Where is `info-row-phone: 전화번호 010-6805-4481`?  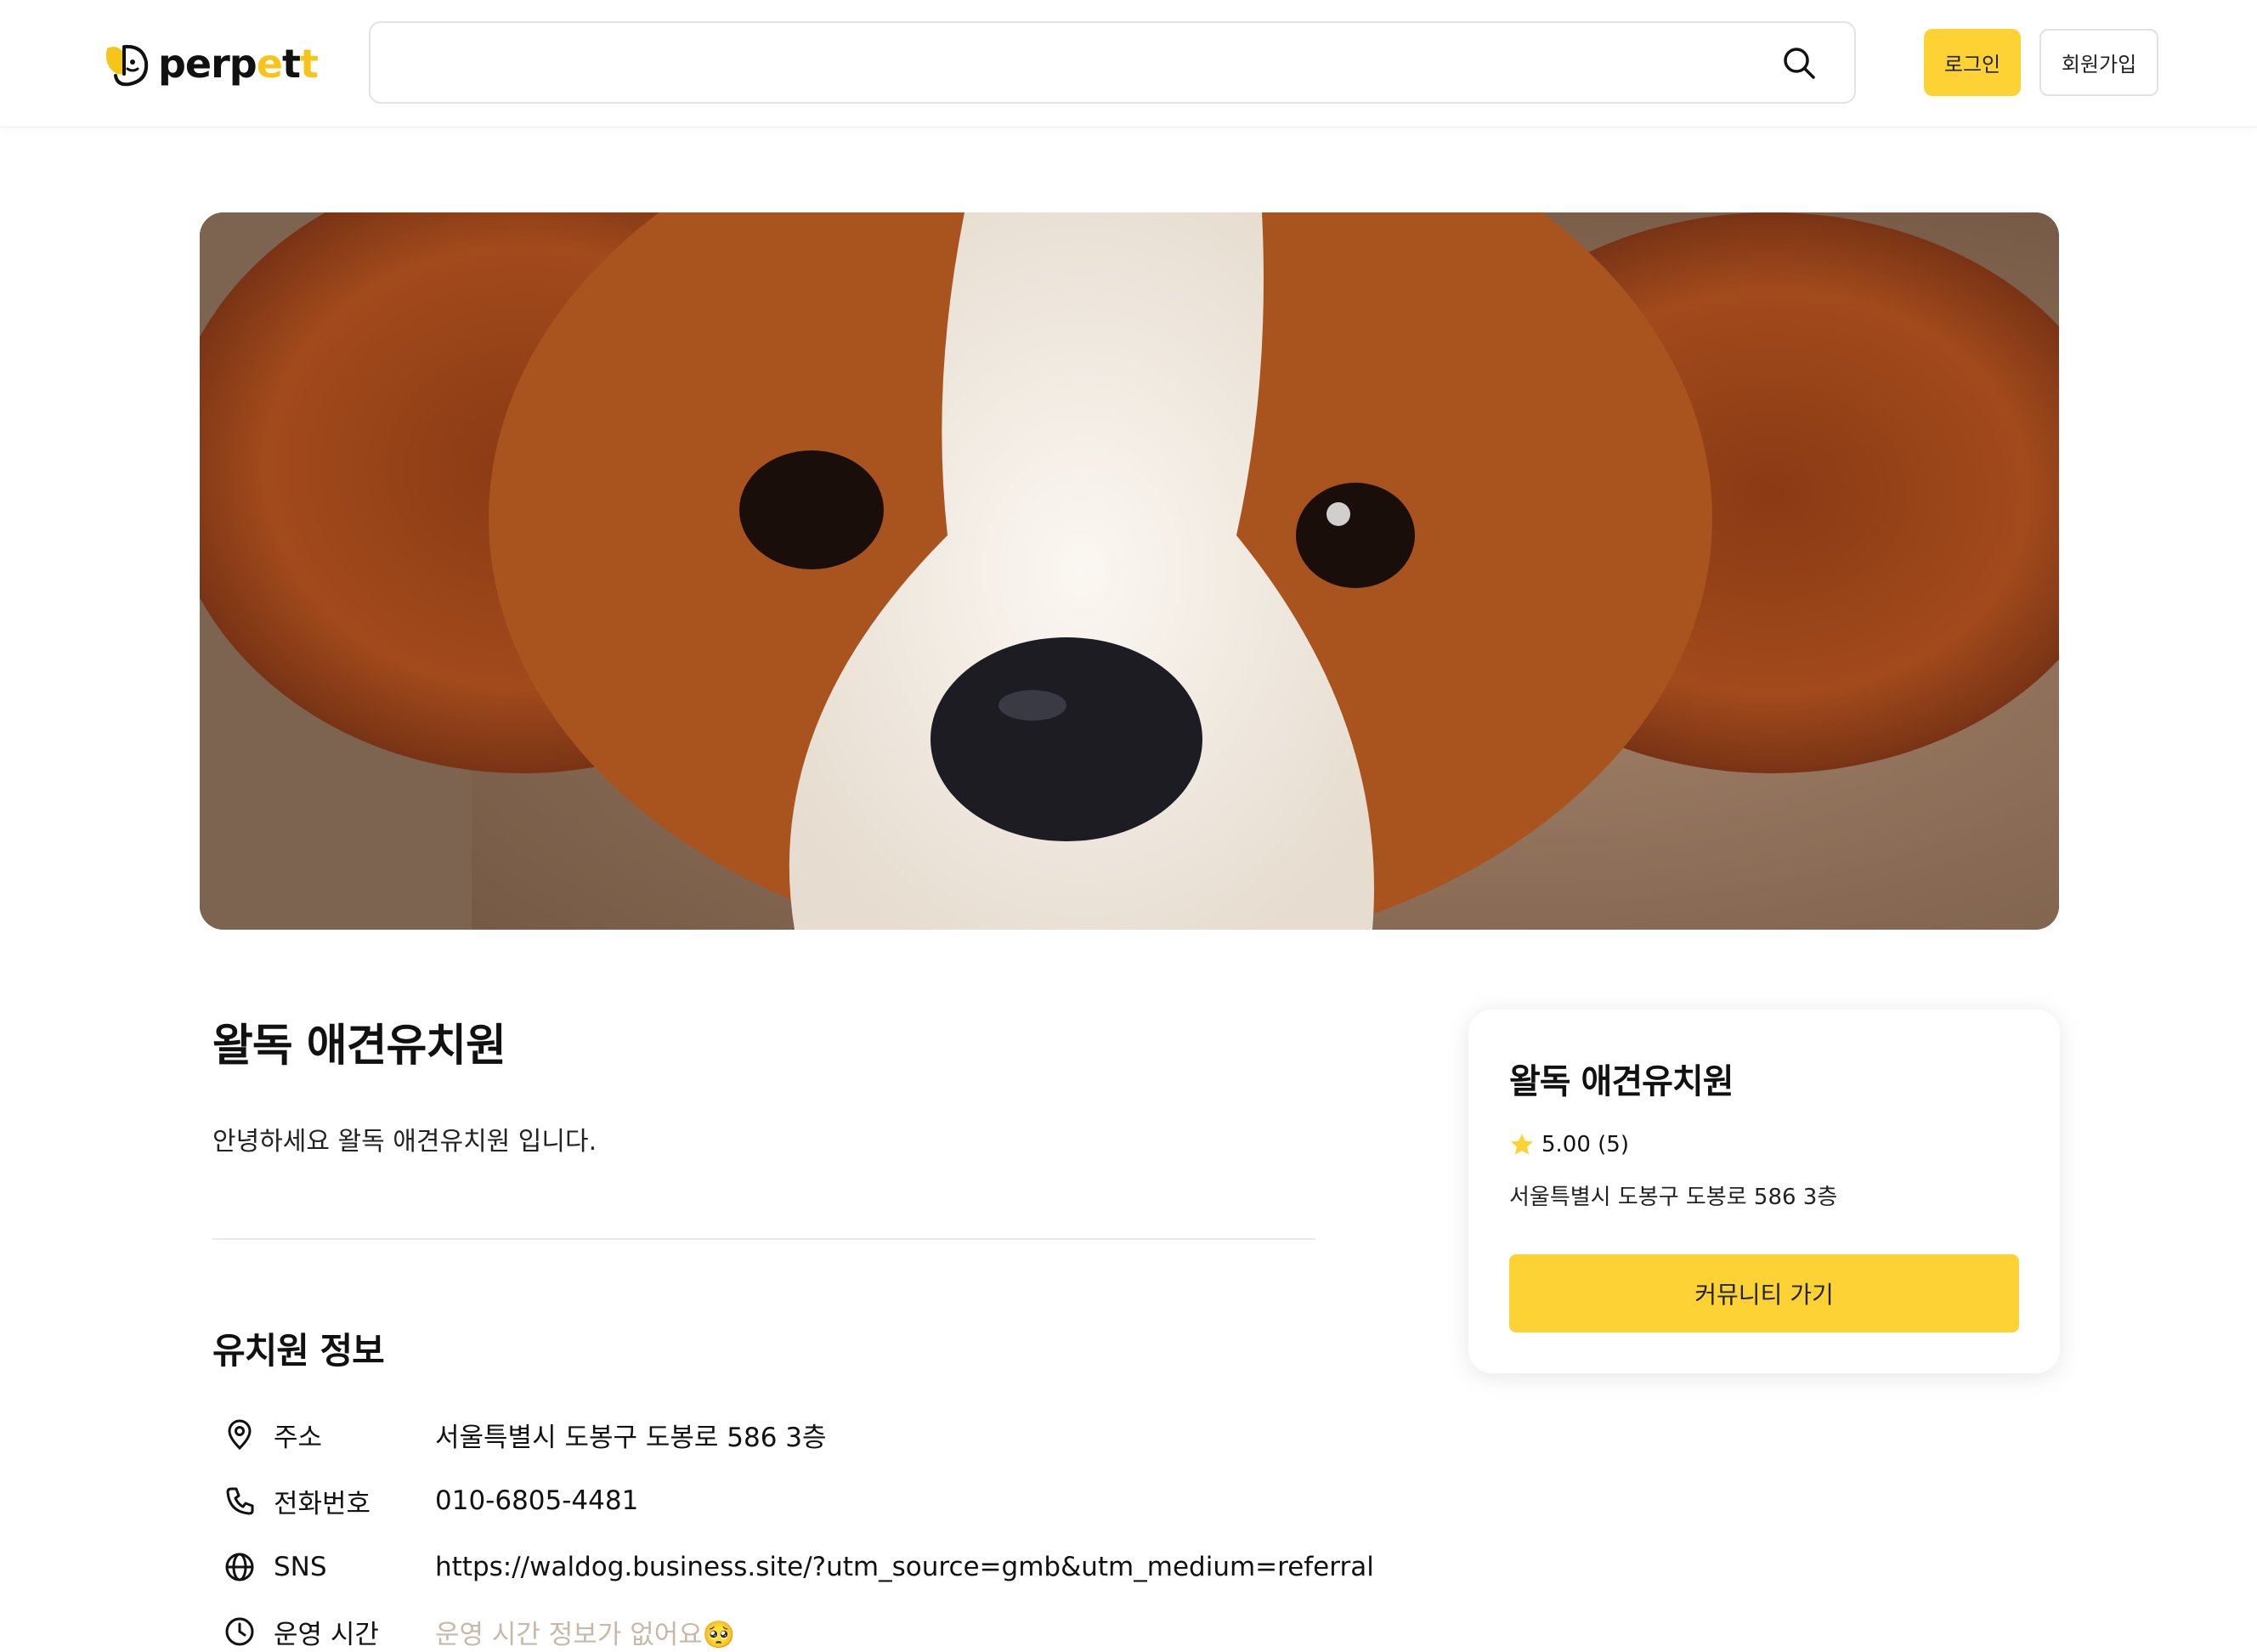 info-row-phone: 전화번호 010-6805-4481 is located at coordinates (430, 1500).